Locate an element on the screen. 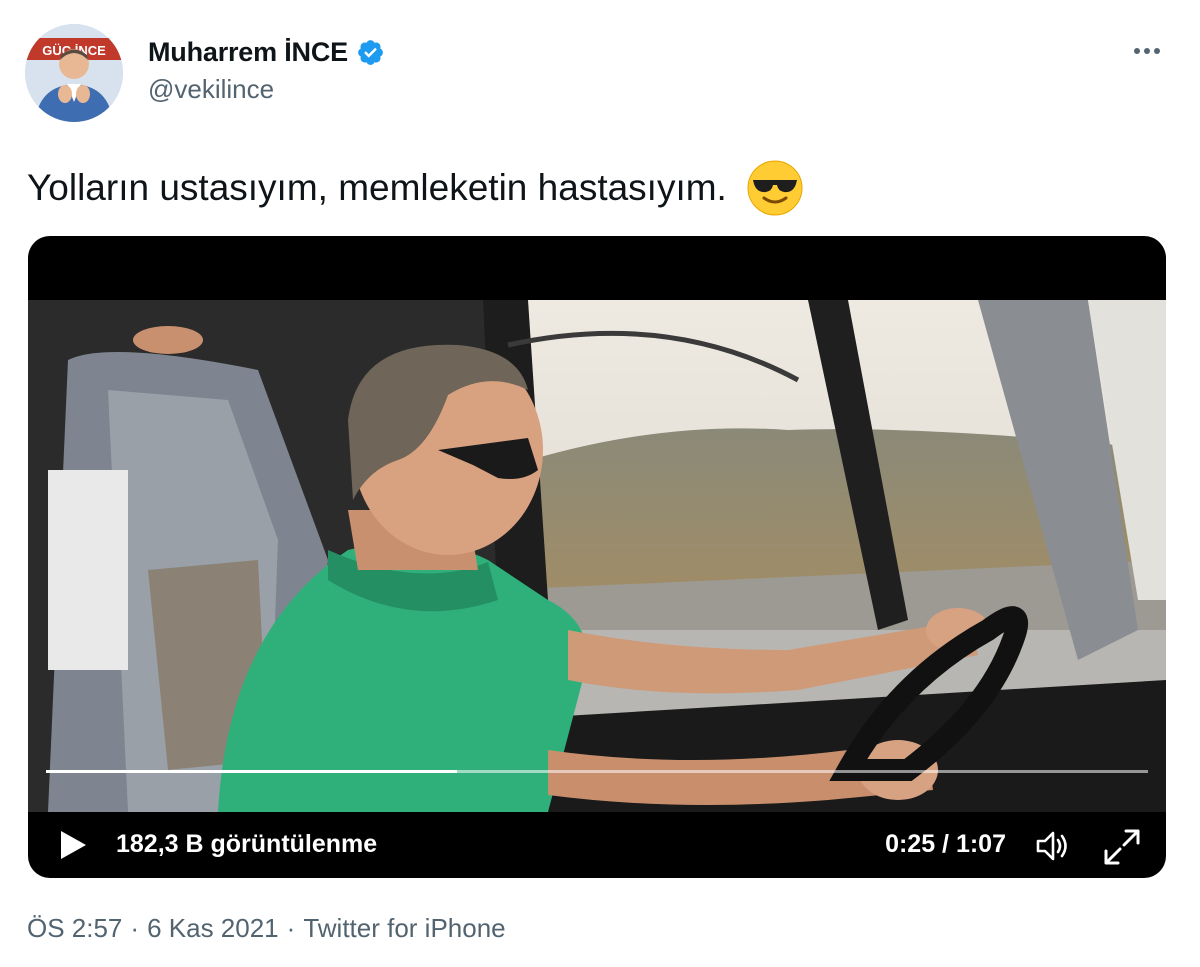 The width and height of the screenshot is (1200, 967). video-progress-bar is located at coordinates (597, 771).